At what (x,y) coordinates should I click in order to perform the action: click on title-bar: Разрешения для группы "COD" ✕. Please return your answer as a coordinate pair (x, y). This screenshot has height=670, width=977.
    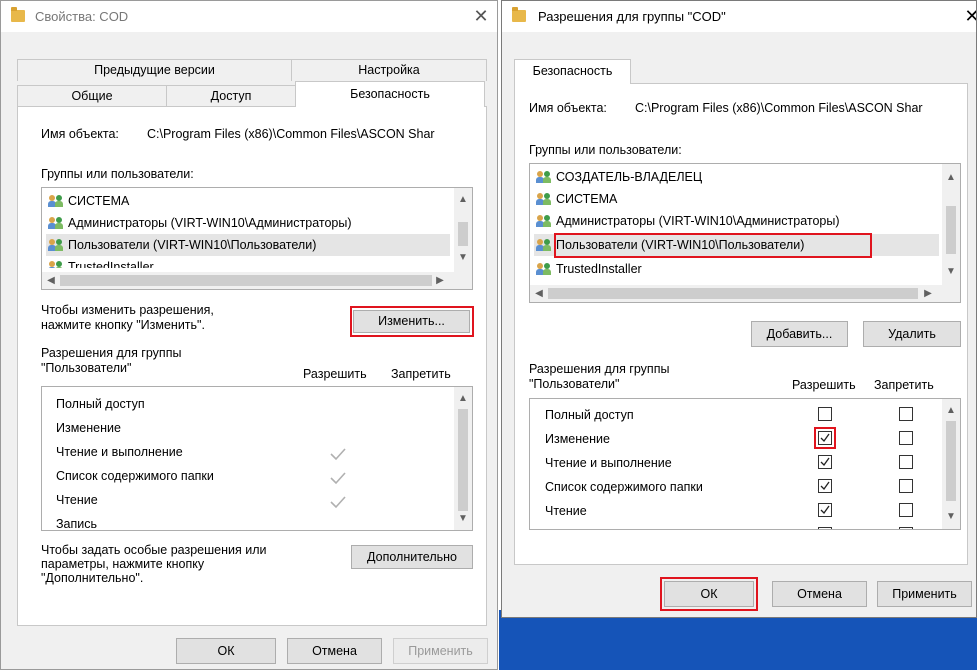
    Looking at the image, I should click on (739, 16).